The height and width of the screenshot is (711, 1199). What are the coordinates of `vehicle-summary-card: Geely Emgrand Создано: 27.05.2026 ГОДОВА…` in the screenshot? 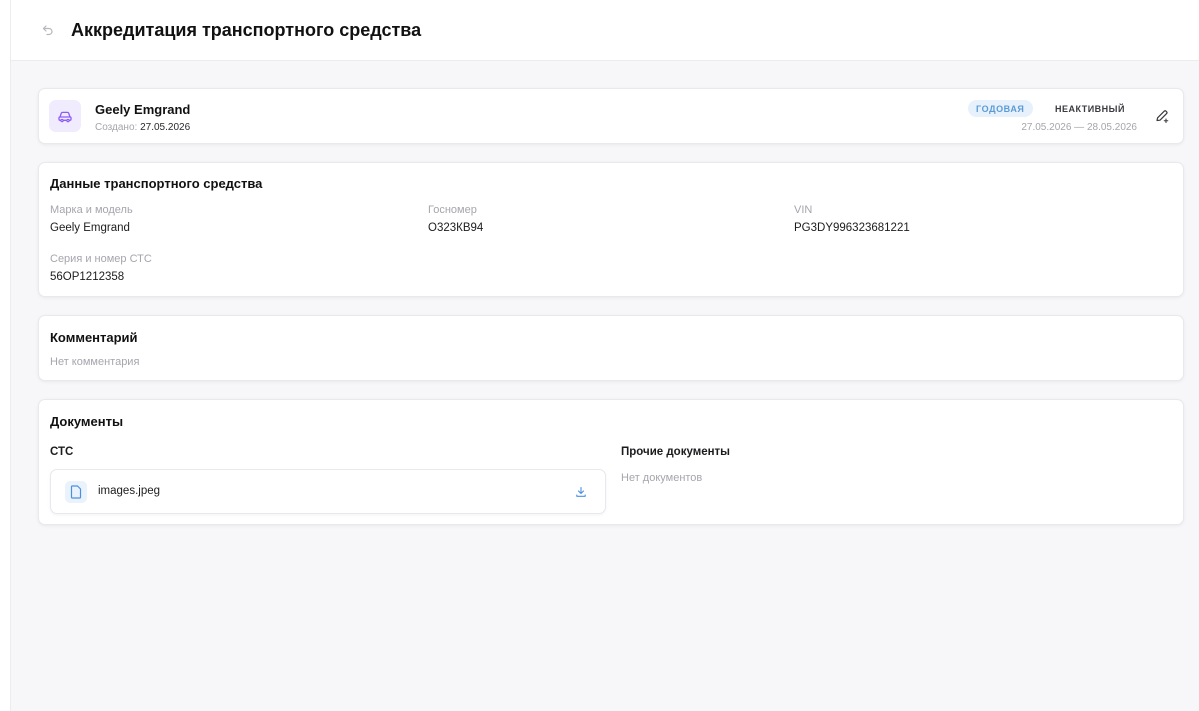 It's located at (611, 116).